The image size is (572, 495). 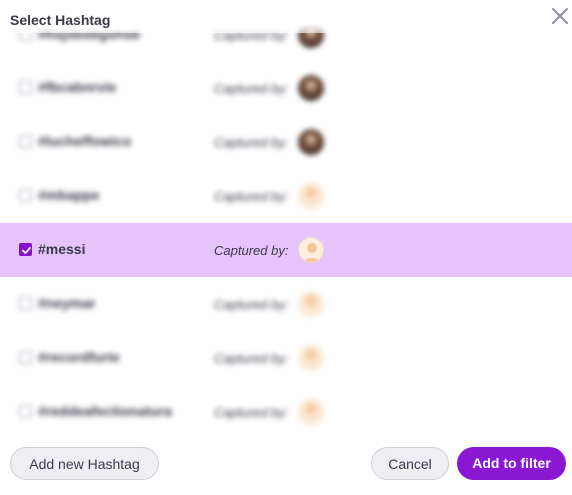 I want to click on close-icon, so click(x=560, y=16).